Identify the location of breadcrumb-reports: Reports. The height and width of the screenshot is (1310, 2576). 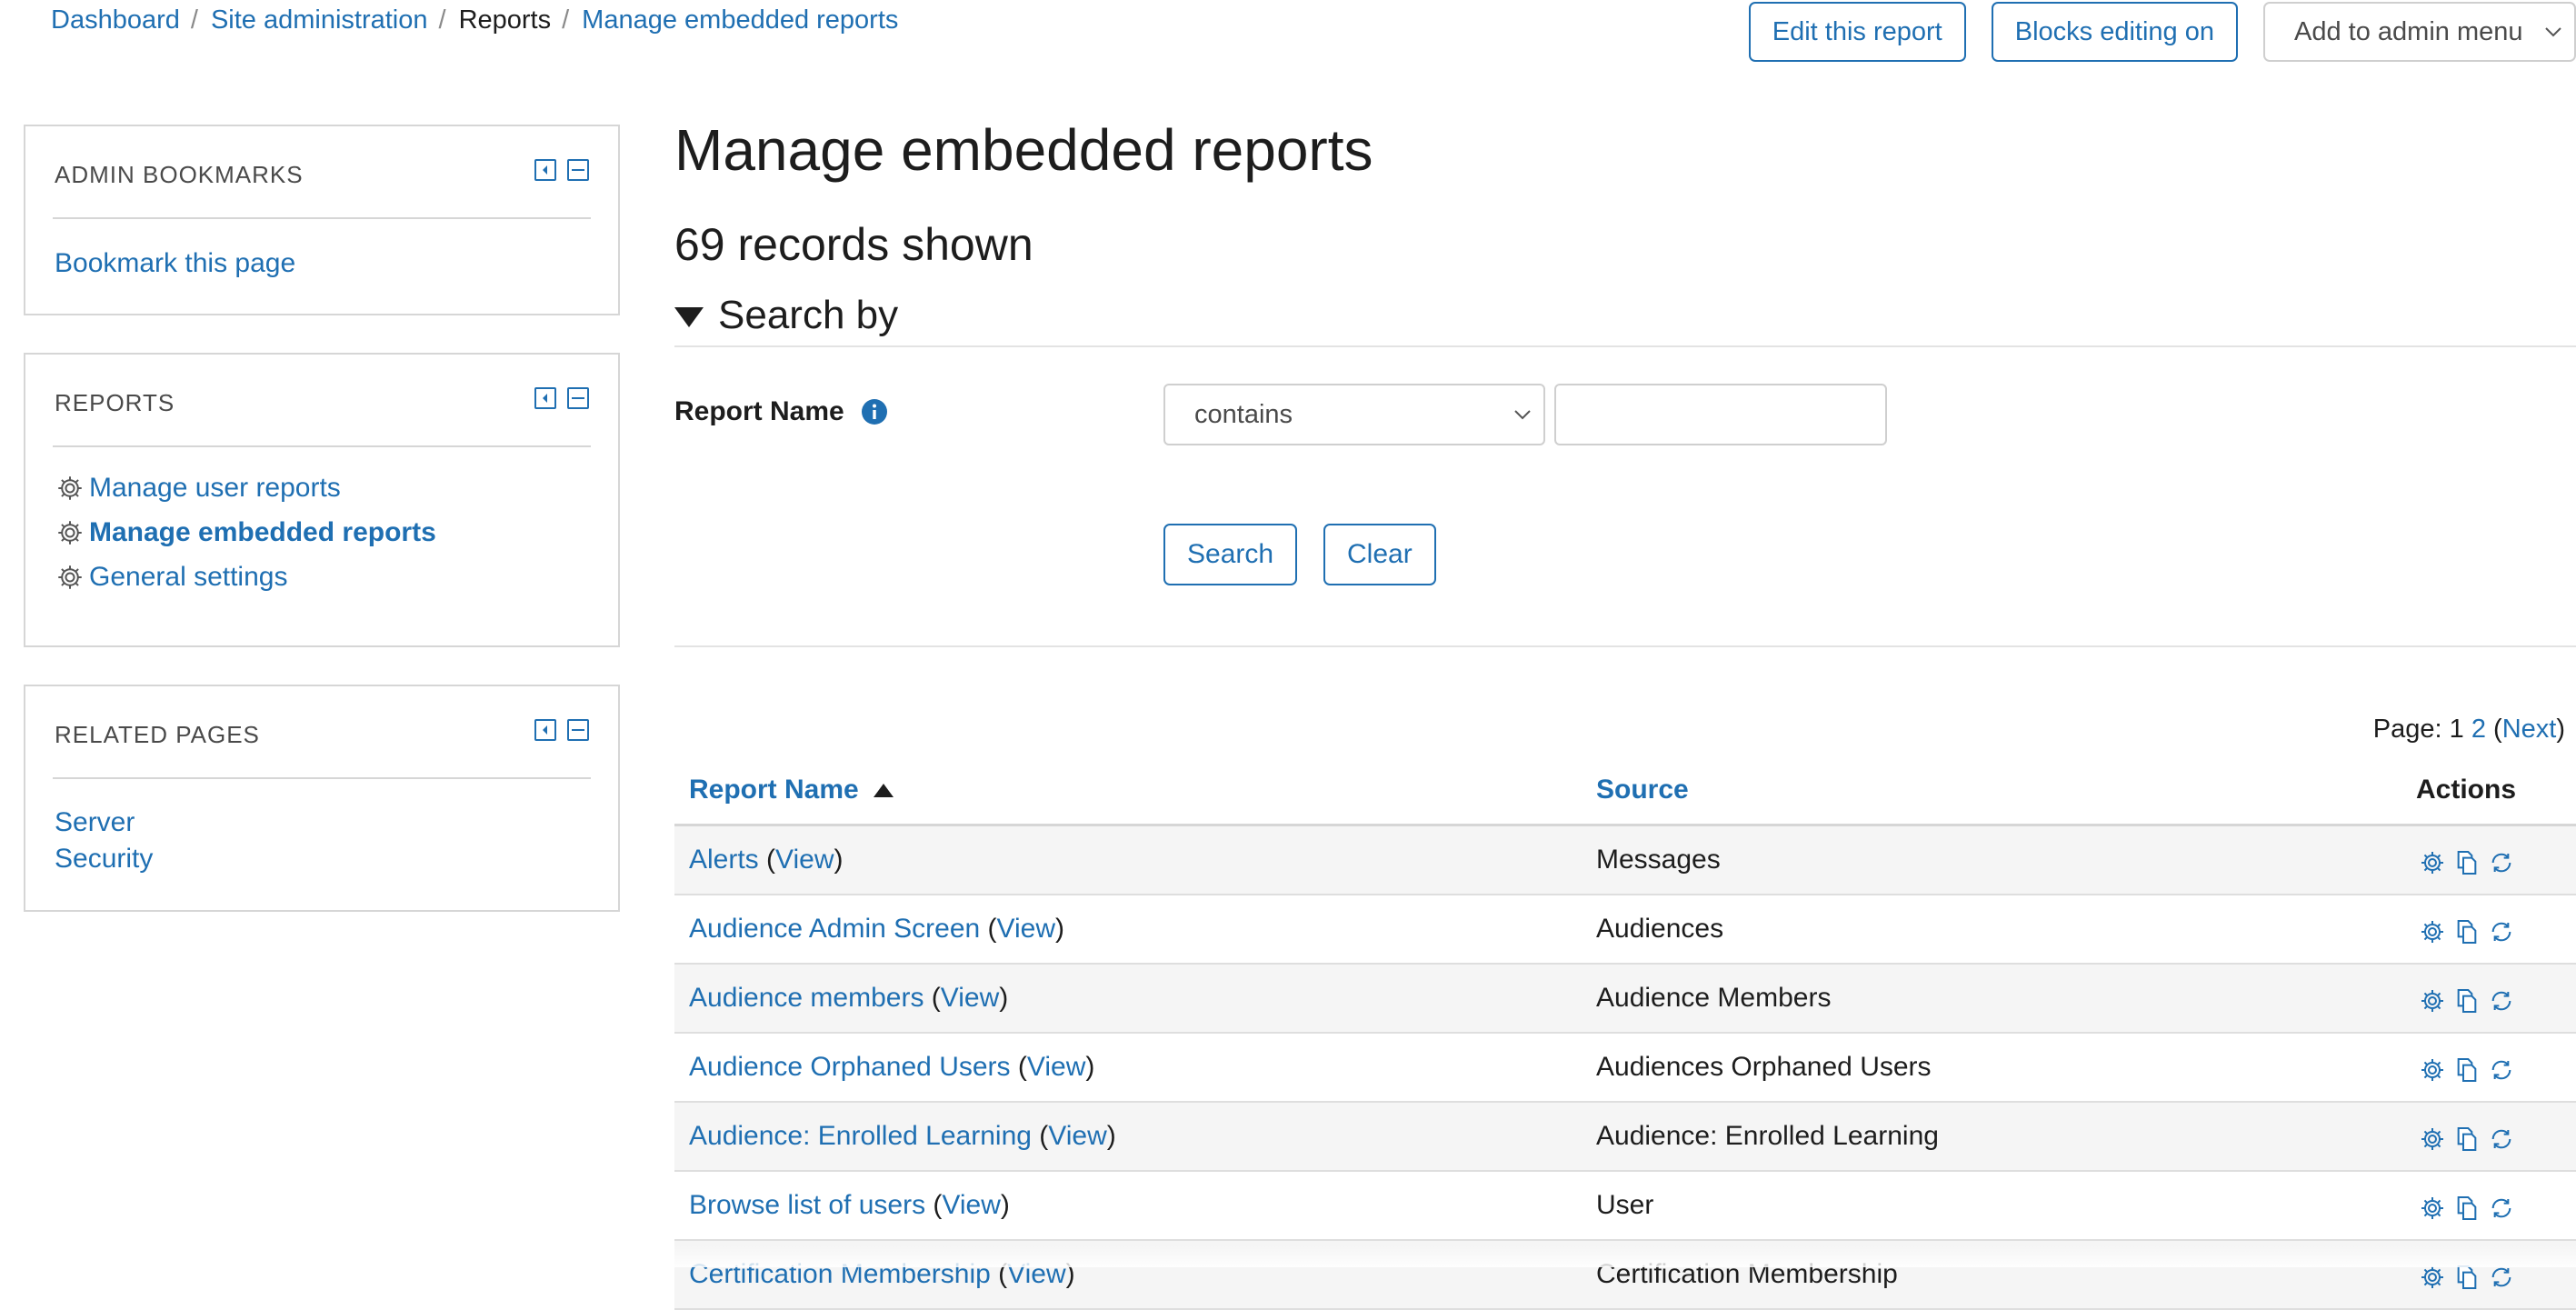
(505, 20).